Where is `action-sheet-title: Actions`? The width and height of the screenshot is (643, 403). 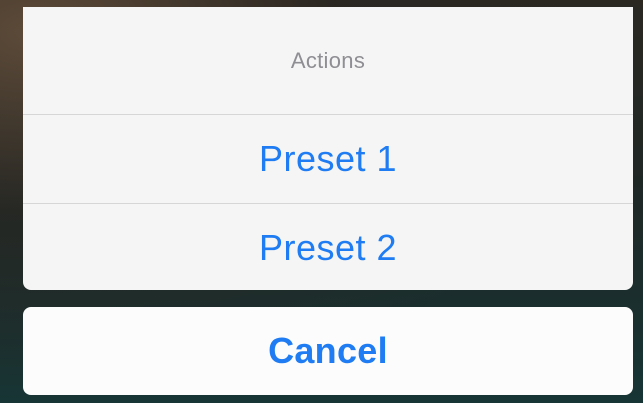
action-sheet-title: Actions is located at coordinates (328, 60).